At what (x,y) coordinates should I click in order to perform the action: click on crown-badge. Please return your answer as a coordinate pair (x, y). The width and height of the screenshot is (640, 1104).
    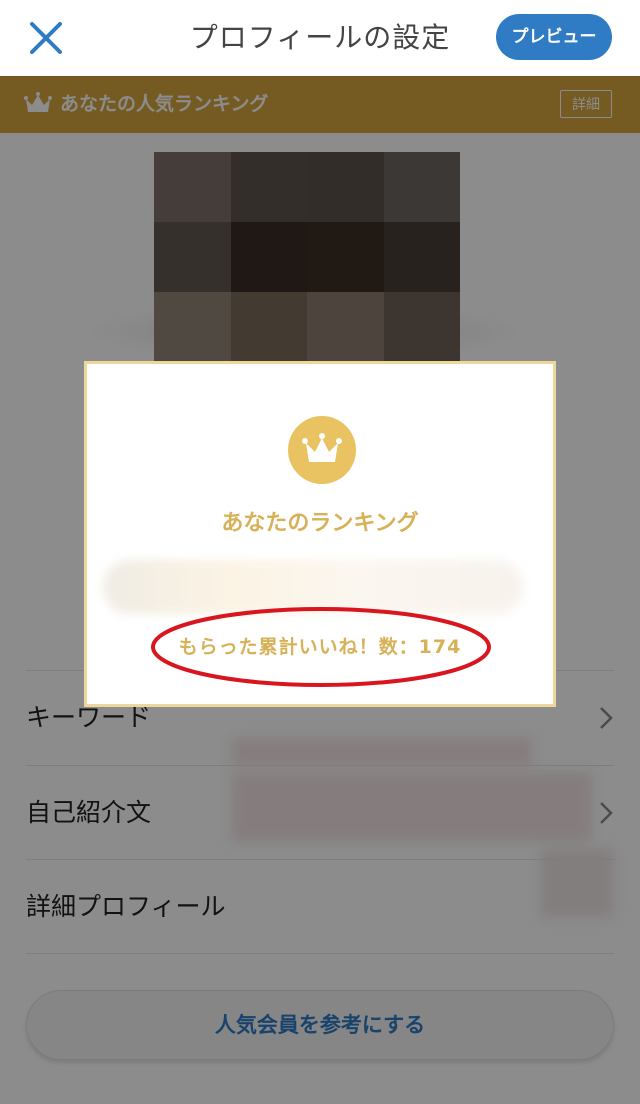
    Looking at the image, I should click on (322, 450).